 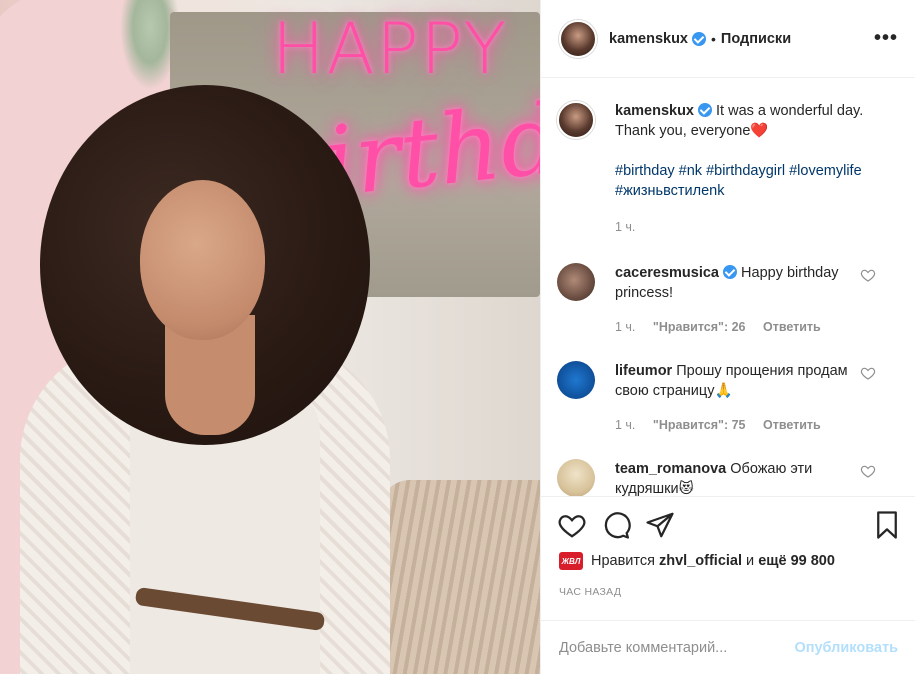 I want to click on likes-summary: ЖВЛ Нравится zhvl_official и ещё 99 800, so click(x=697, y=561).